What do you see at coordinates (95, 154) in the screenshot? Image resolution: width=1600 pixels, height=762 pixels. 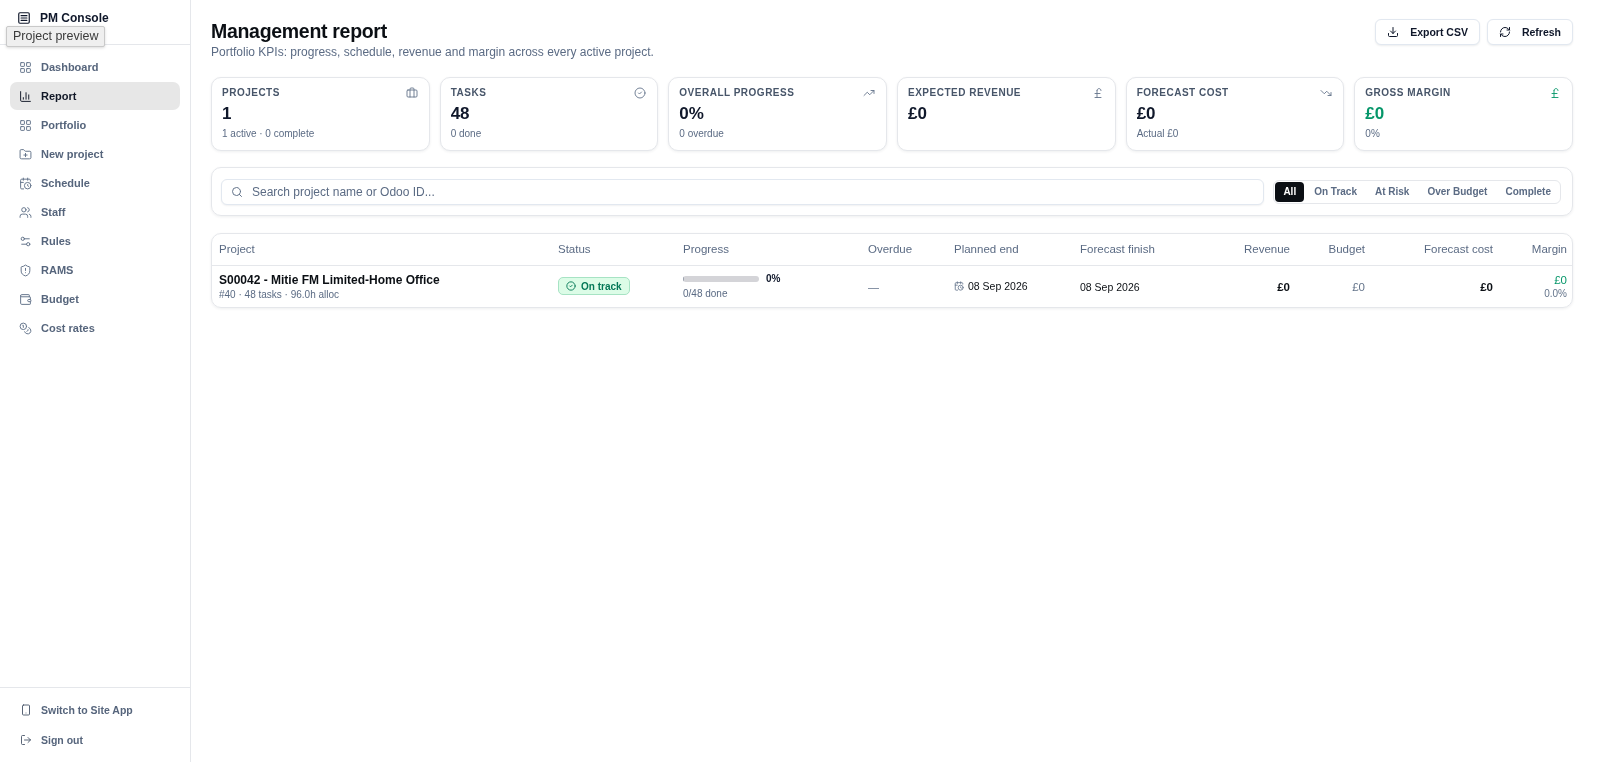 I see `nav-item: New project` at bounding box center [95, 154].